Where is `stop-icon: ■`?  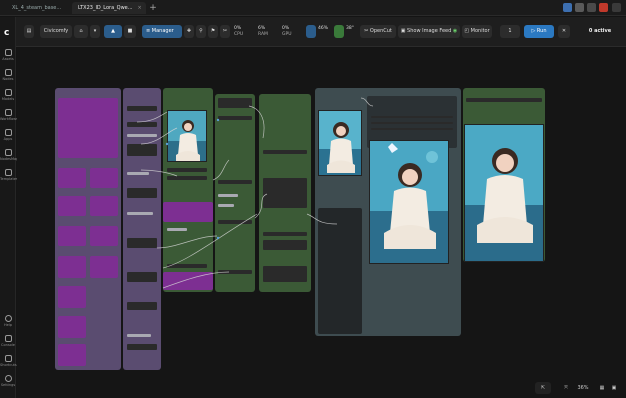
stop-icon: ■ is located at coordinates (130, 31).